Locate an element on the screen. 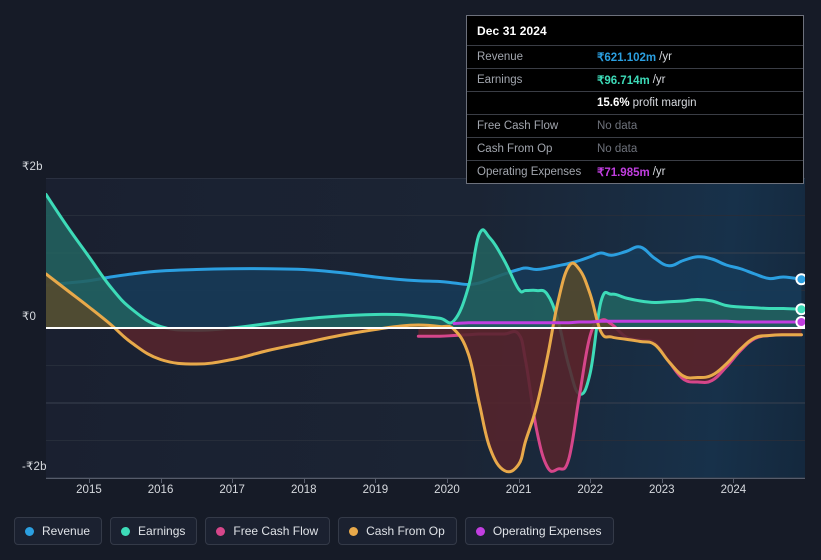 This screenshot has width=821, height=560. y-axis-label-top: ₹2b is located at coordinates (32, 167).